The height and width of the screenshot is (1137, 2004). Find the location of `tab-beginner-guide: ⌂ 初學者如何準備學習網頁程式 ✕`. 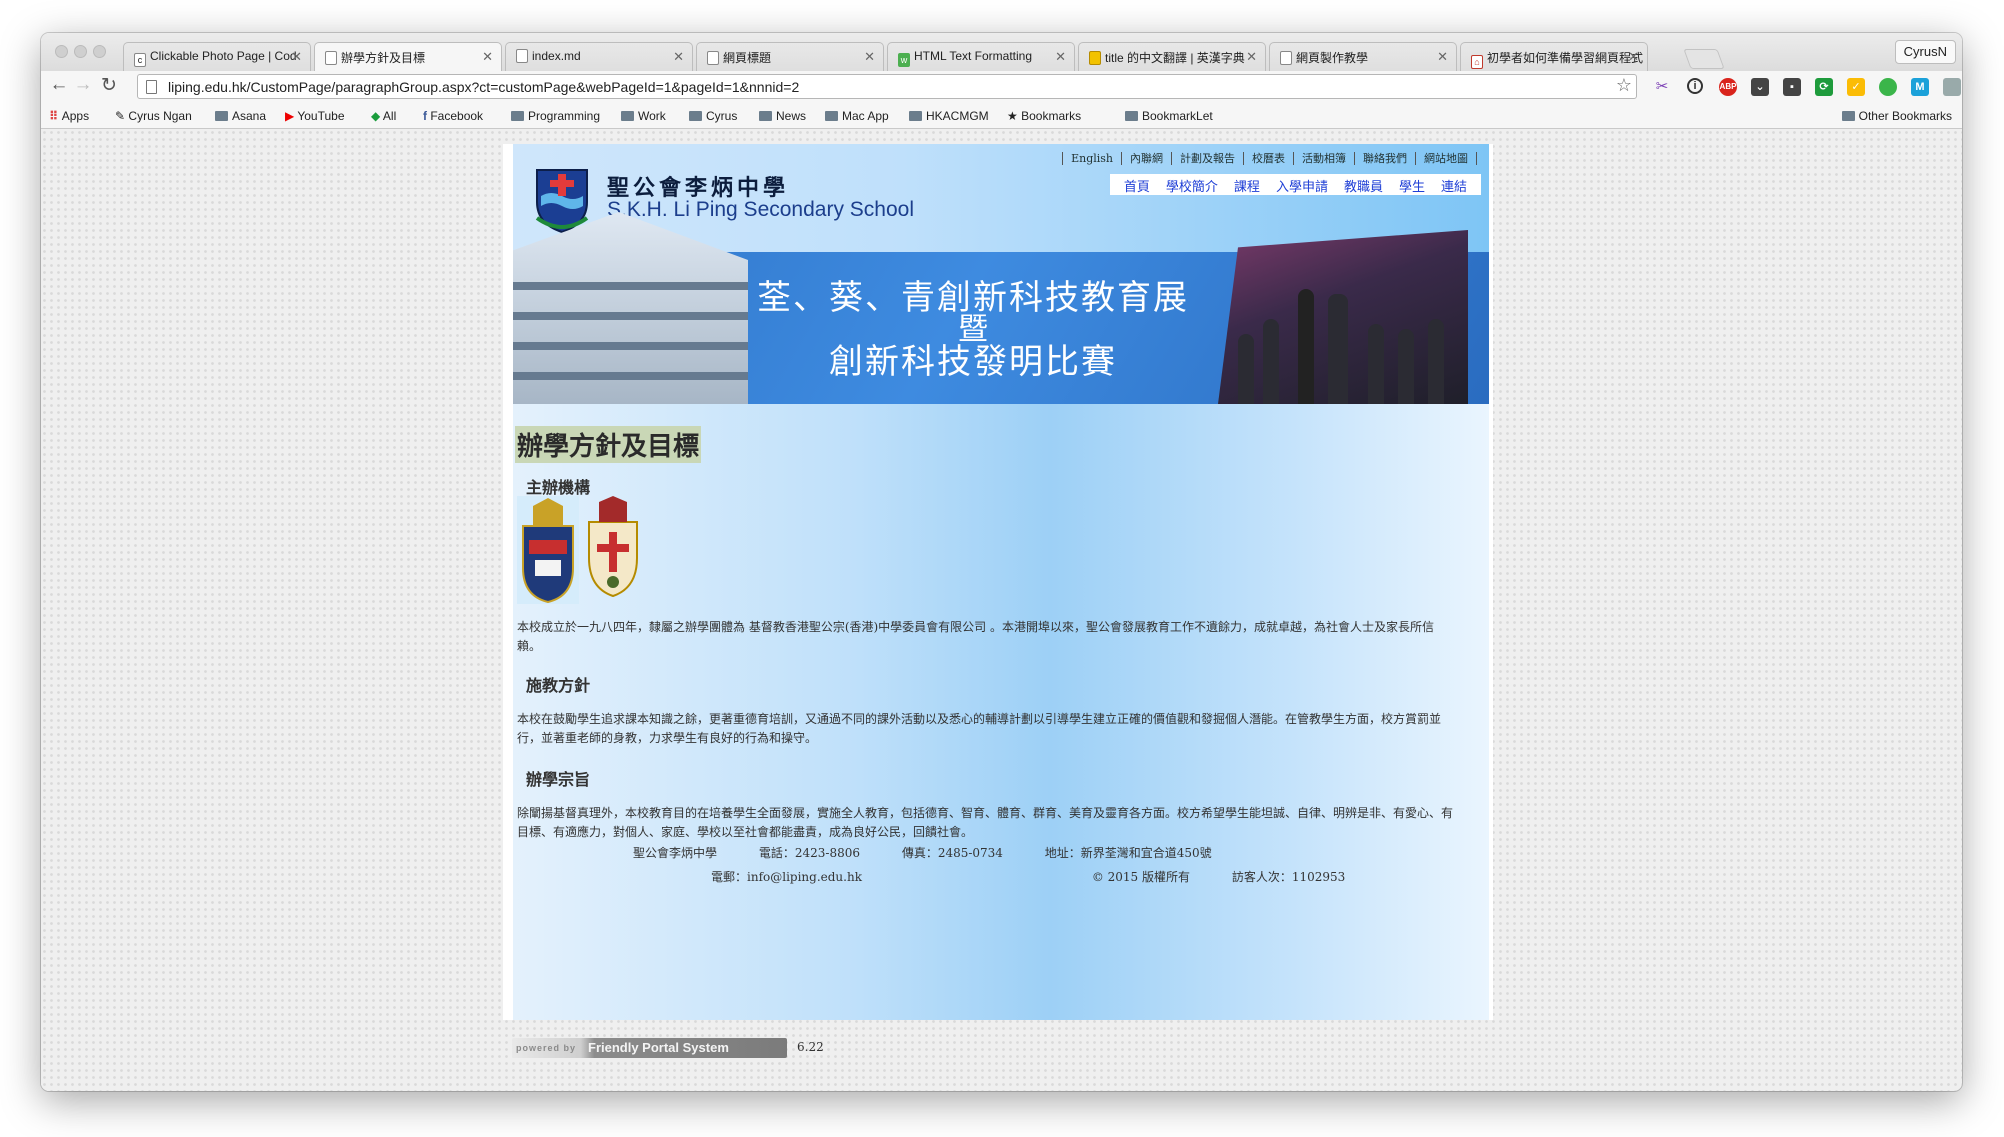

tab-beginner-guide: ⌂ 初學者如何準備學習網頁程式 ✕ is located at coordinates (1554, 57).